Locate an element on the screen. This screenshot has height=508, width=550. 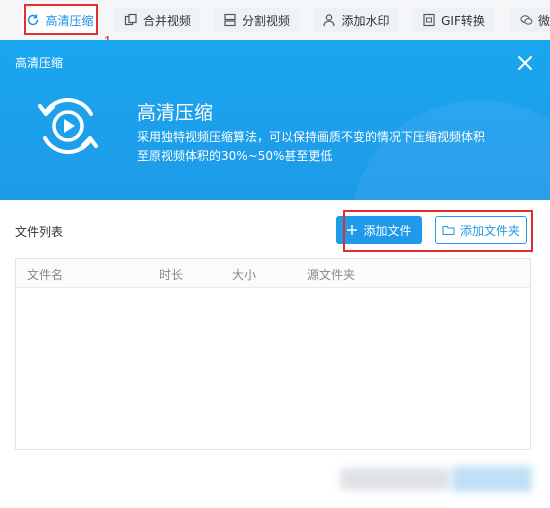
column-header-source-folder: 源文件夹 is located at coordinates (331, 275).